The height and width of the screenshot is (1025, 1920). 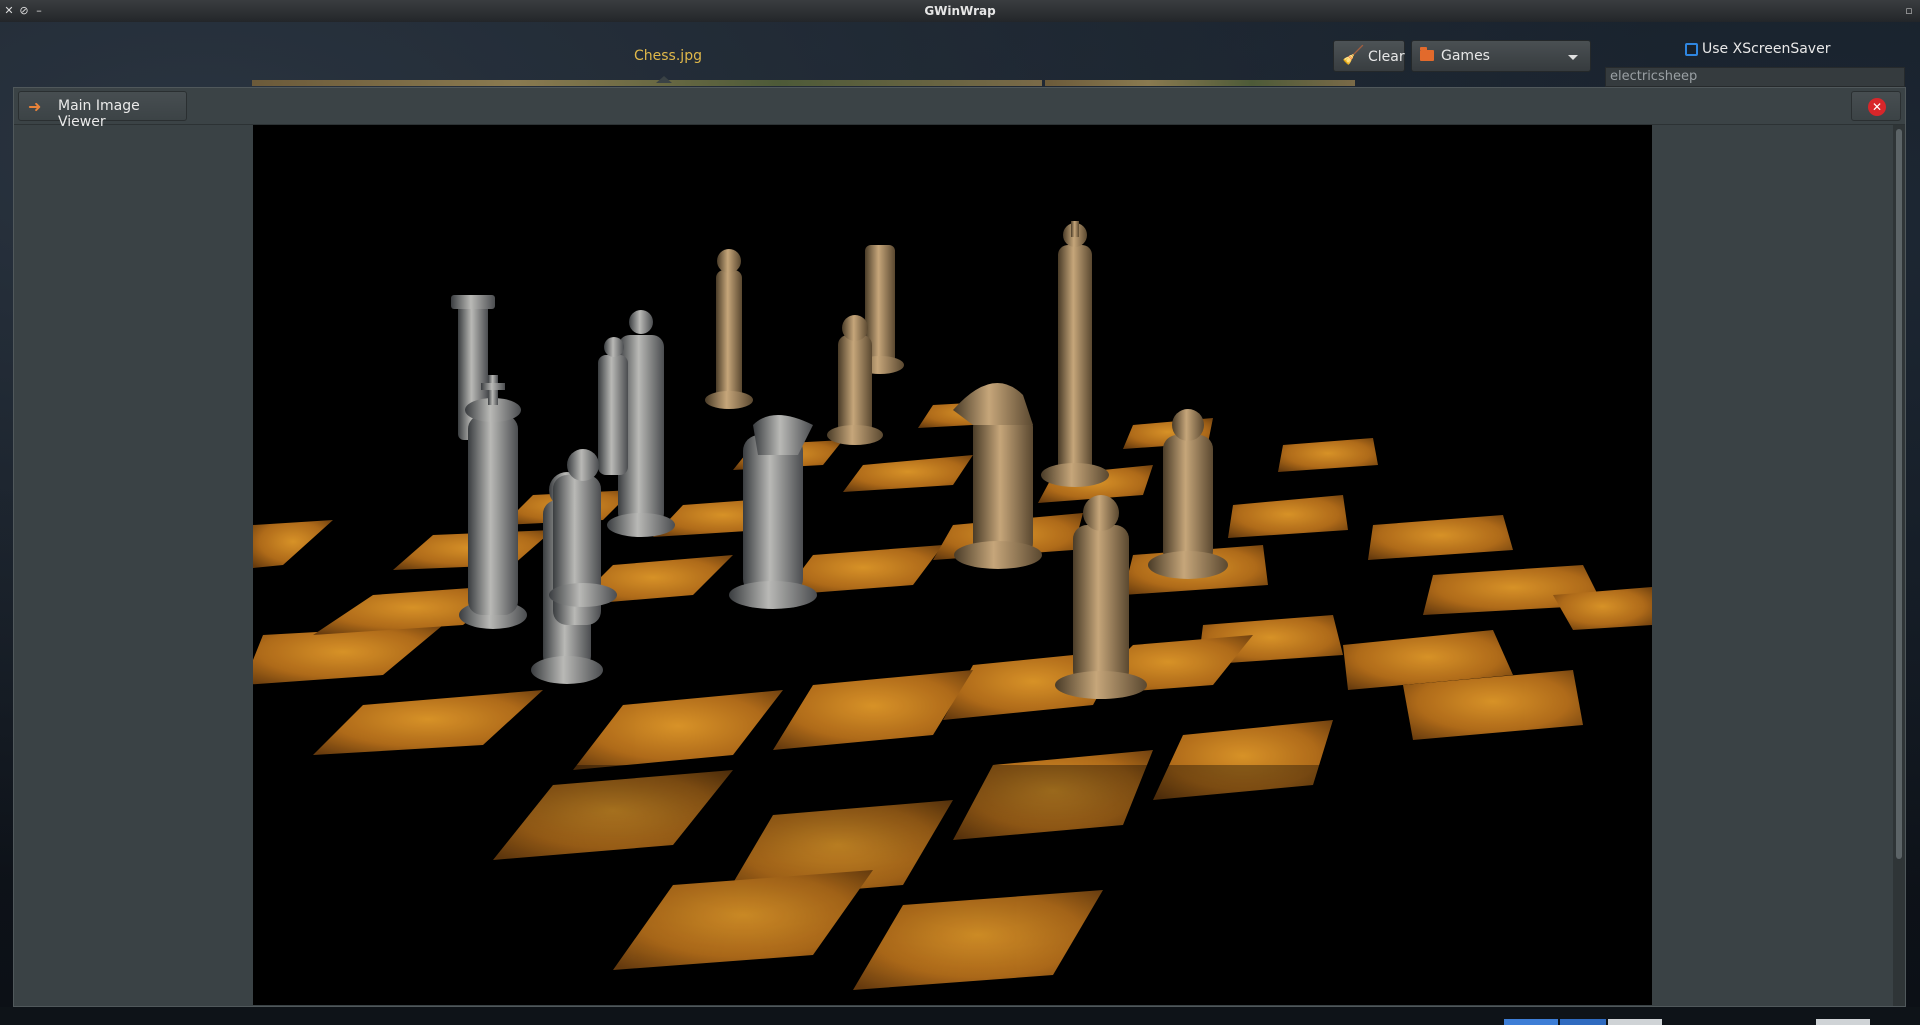 I want to click on use-xscreensaver-label: Use XScreenSaver, so click(x=1766, y=49).